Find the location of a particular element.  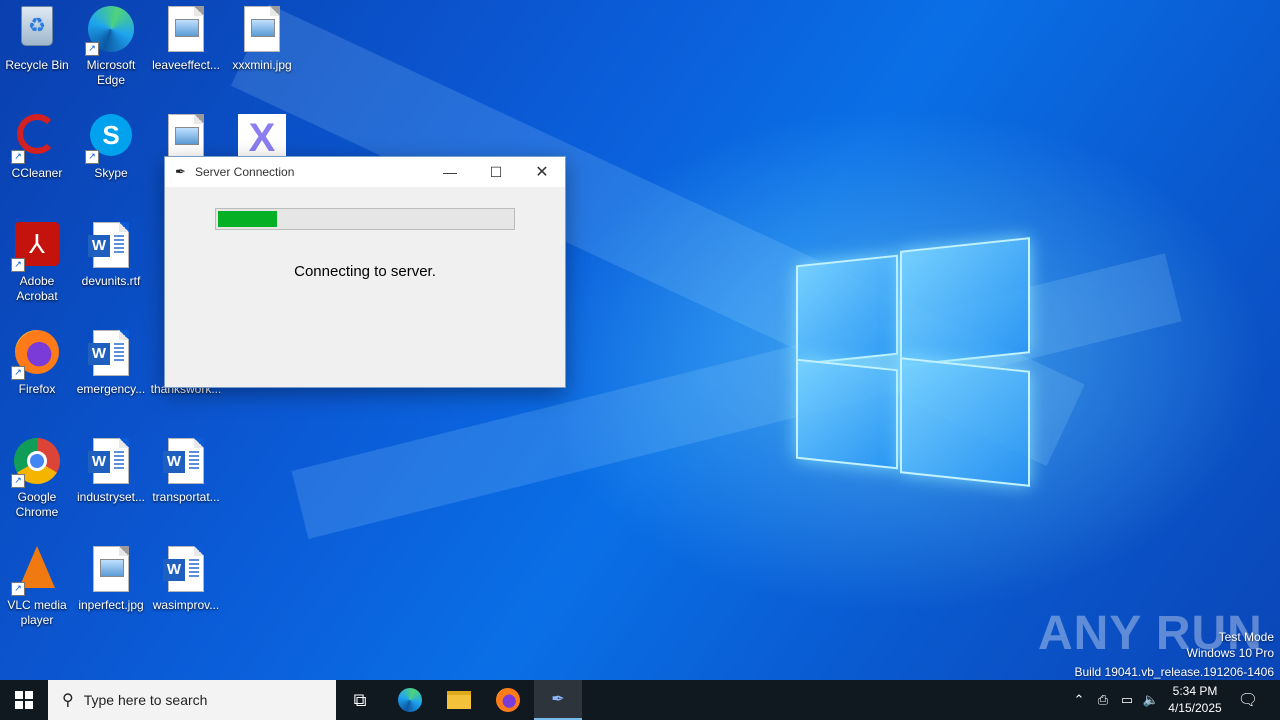

feather-app-taskbar-icon: ✒ is located at coordinates (558, 700).